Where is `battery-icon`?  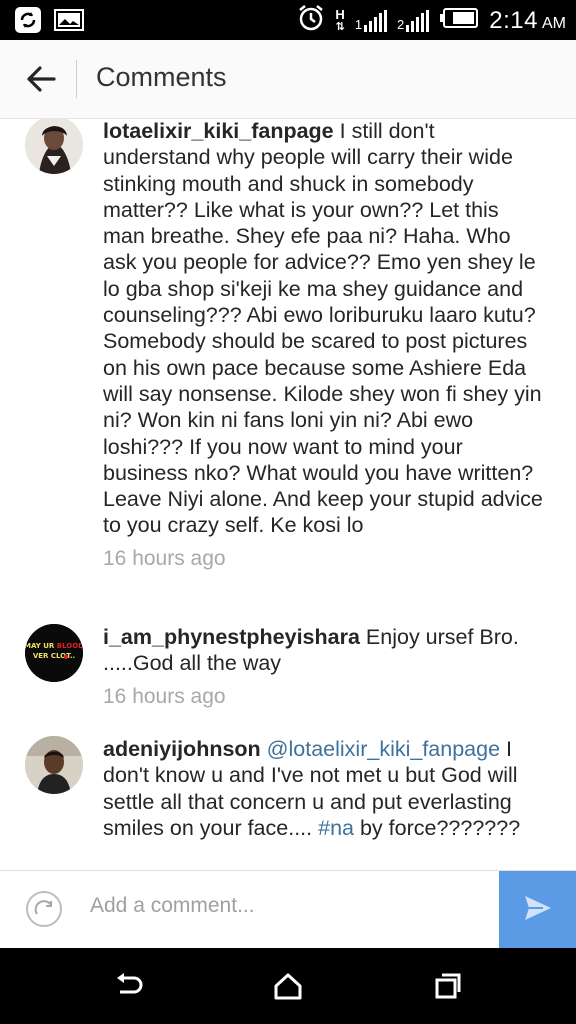
battery-icon is located at coordinates (459, 20).